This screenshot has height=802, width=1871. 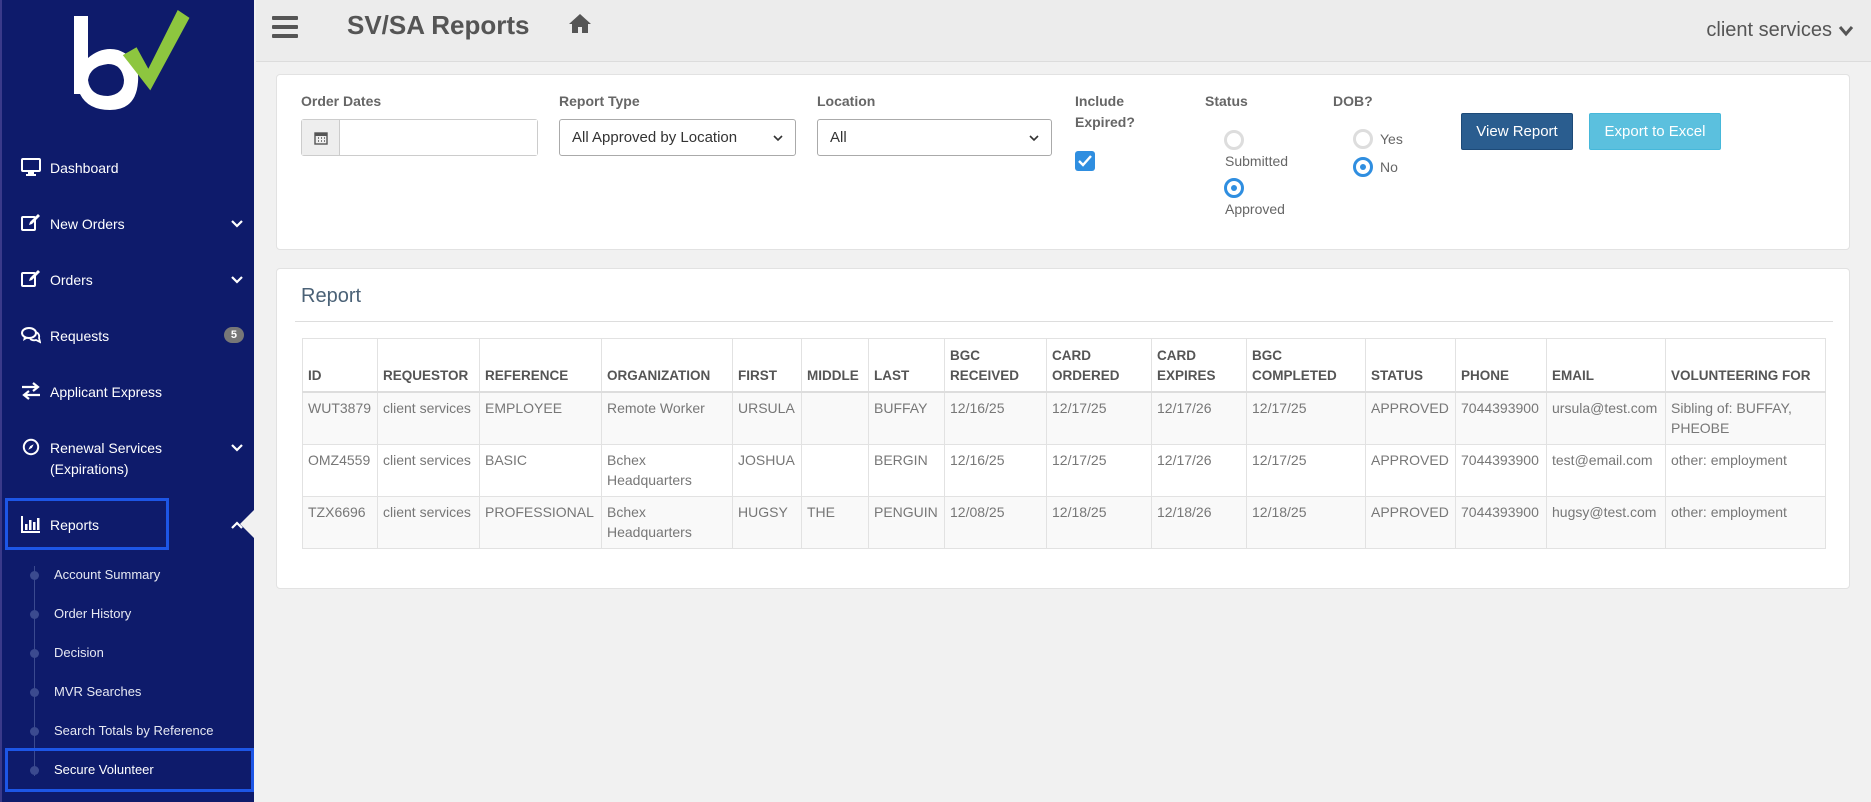 What do you see at coordinates (1234, 140) in the screenshot?
I see `status-submitted-radio` at bounding box center [1234, 140].